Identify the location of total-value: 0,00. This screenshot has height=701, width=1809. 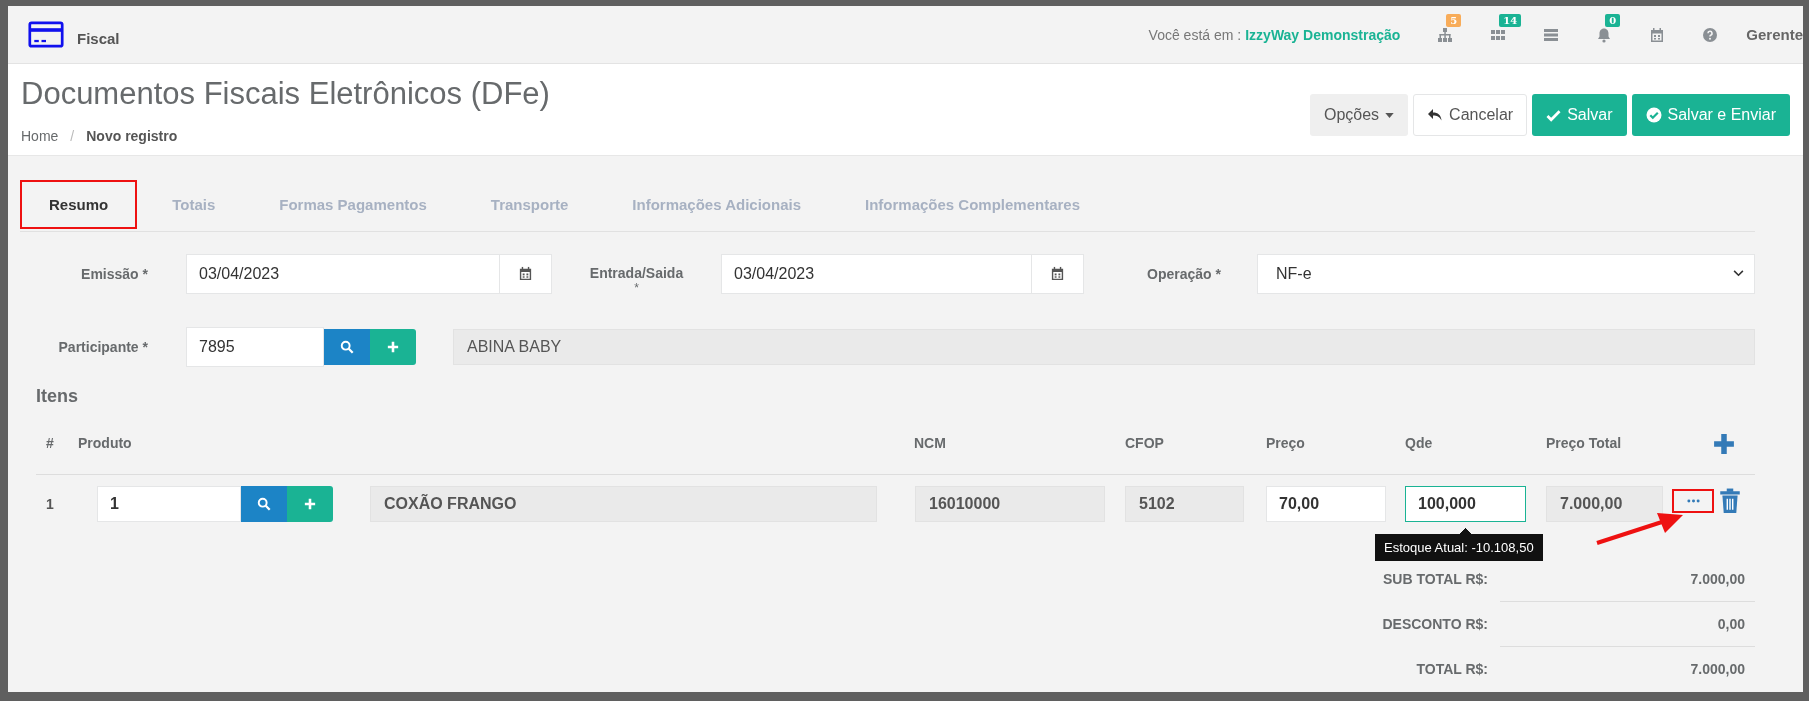
(1627, 623).